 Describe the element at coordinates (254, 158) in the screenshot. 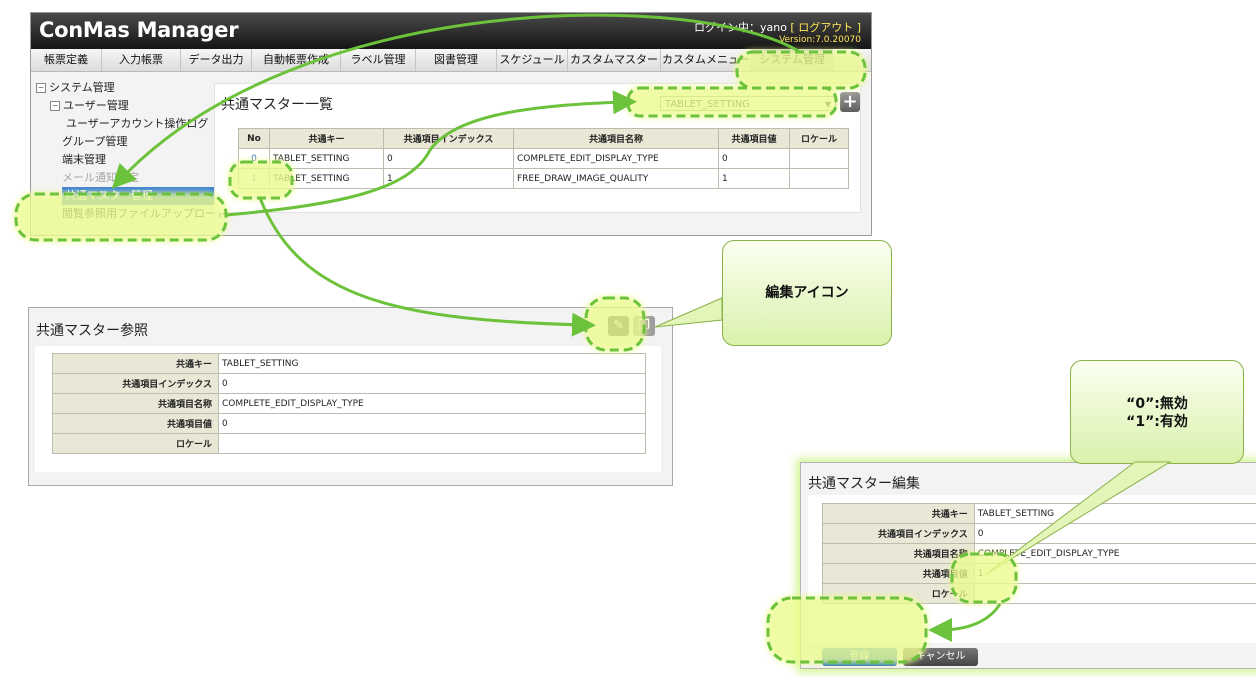

I see `row-no-link: 0` at that location.